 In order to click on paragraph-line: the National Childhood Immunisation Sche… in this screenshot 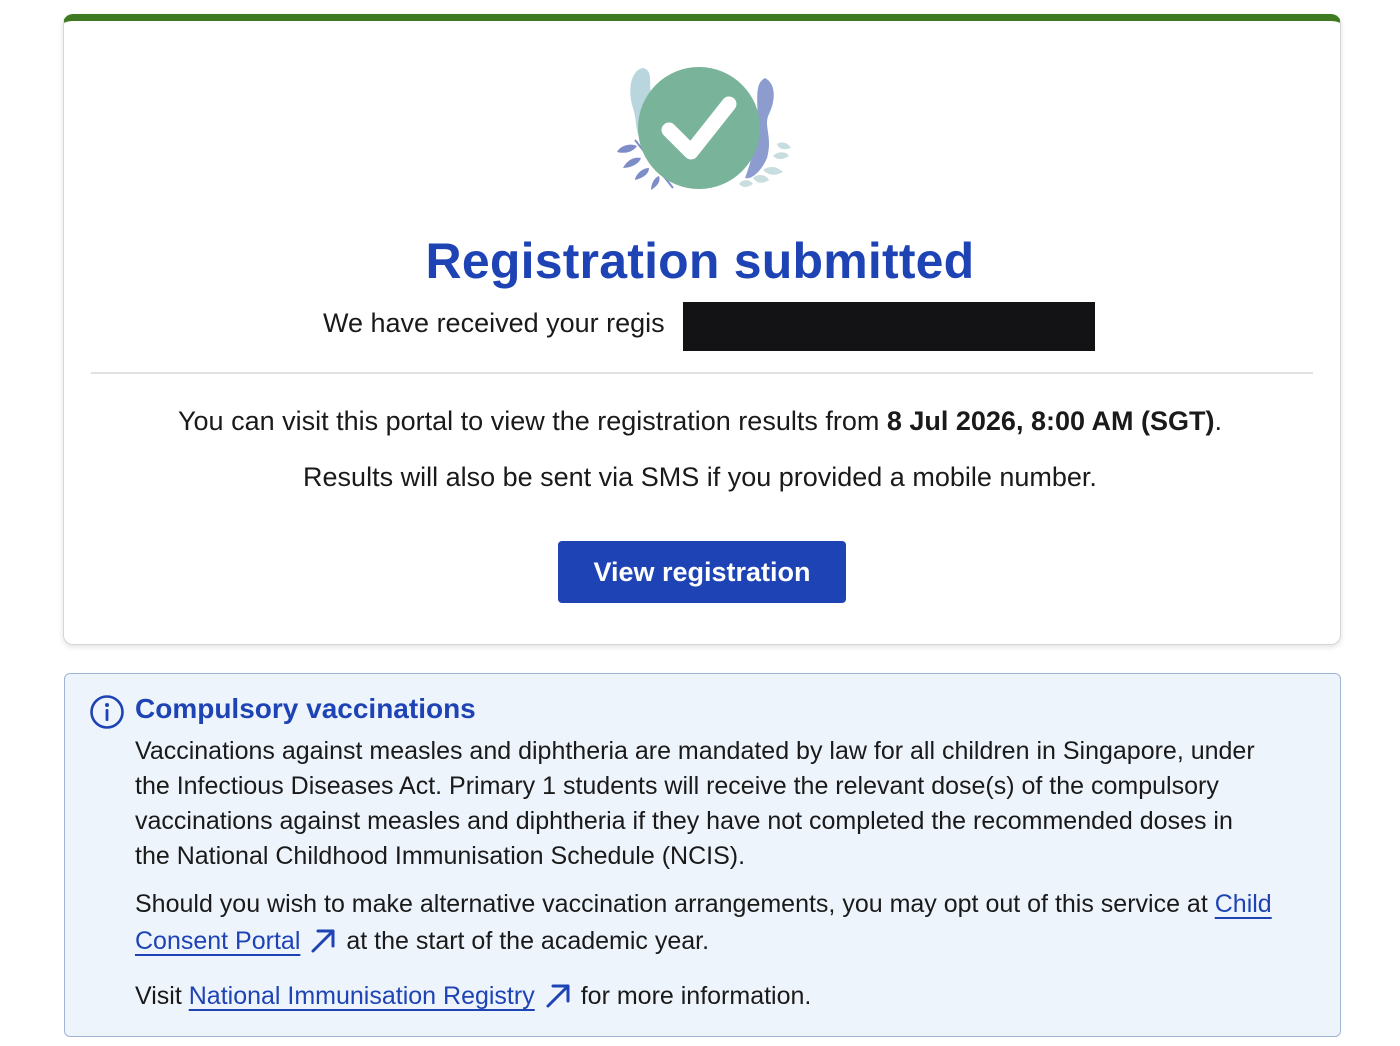, I will do `click(440, 856)`.